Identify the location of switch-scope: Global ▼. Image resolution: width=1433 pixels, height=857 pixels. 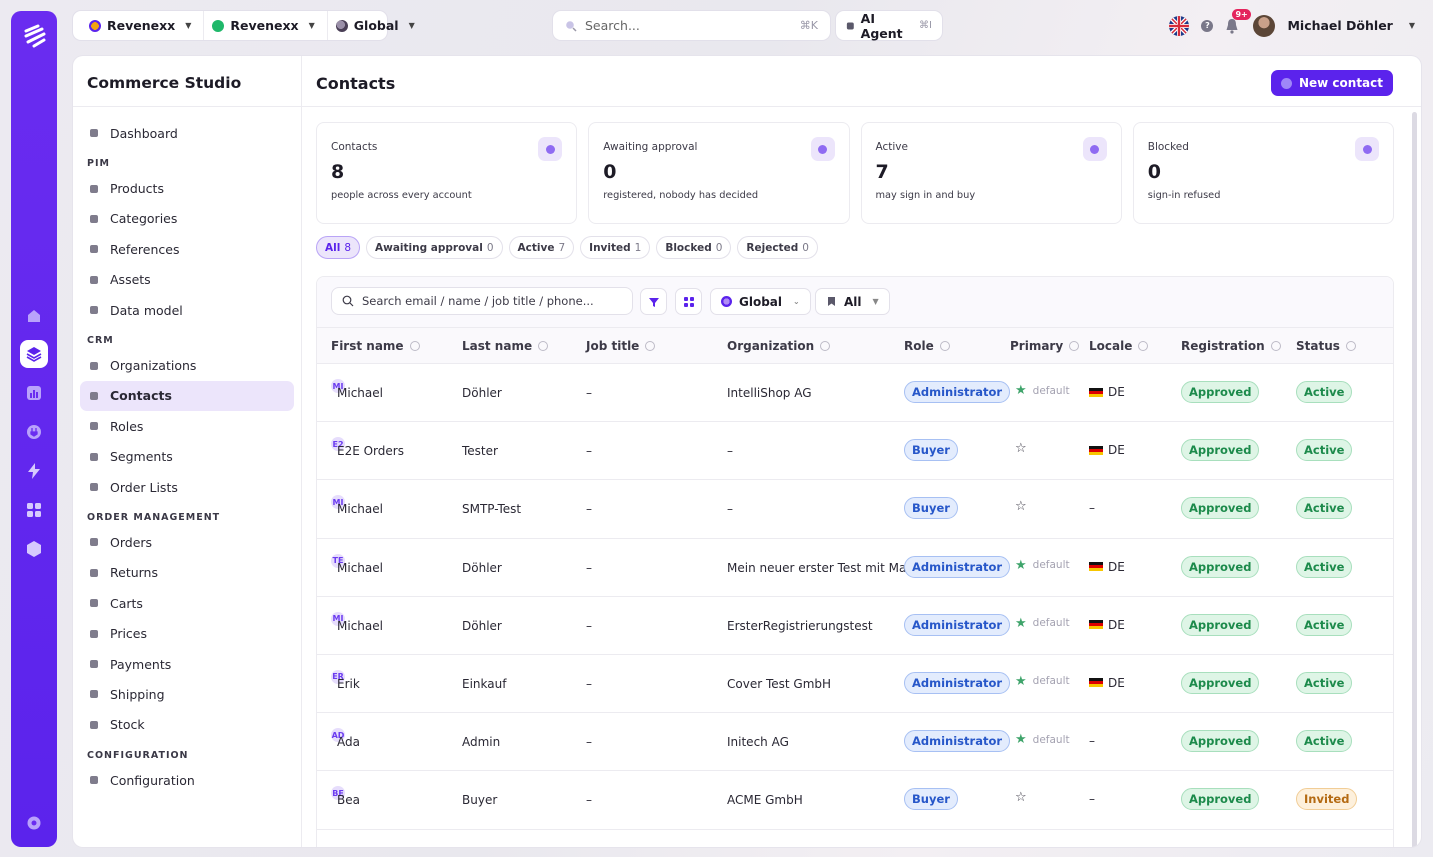
(374, 25).